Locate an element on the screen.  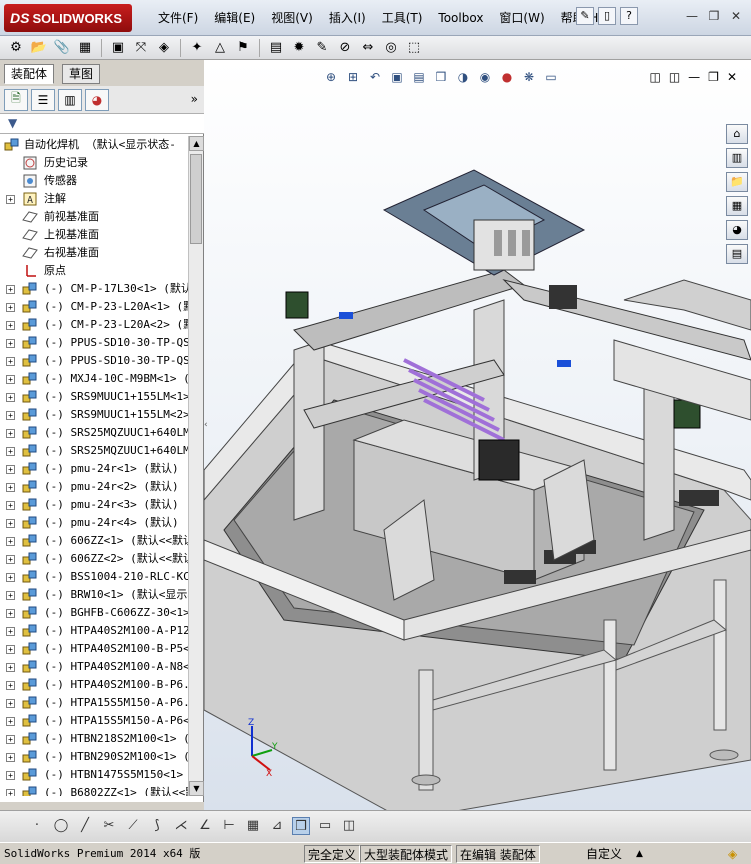
measure-icon: ⊿ is located at coordinates (277, 826).